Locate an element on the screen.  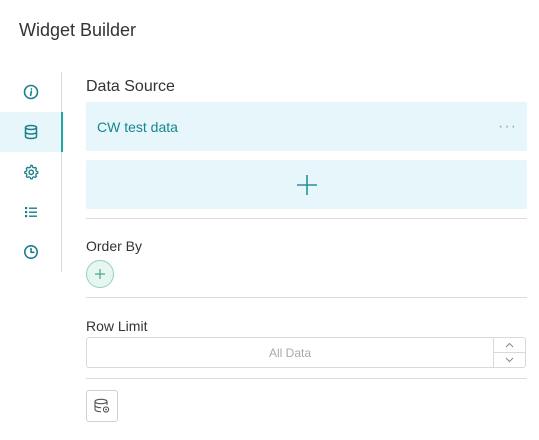
info-icon is located at coordinates (31, 92).